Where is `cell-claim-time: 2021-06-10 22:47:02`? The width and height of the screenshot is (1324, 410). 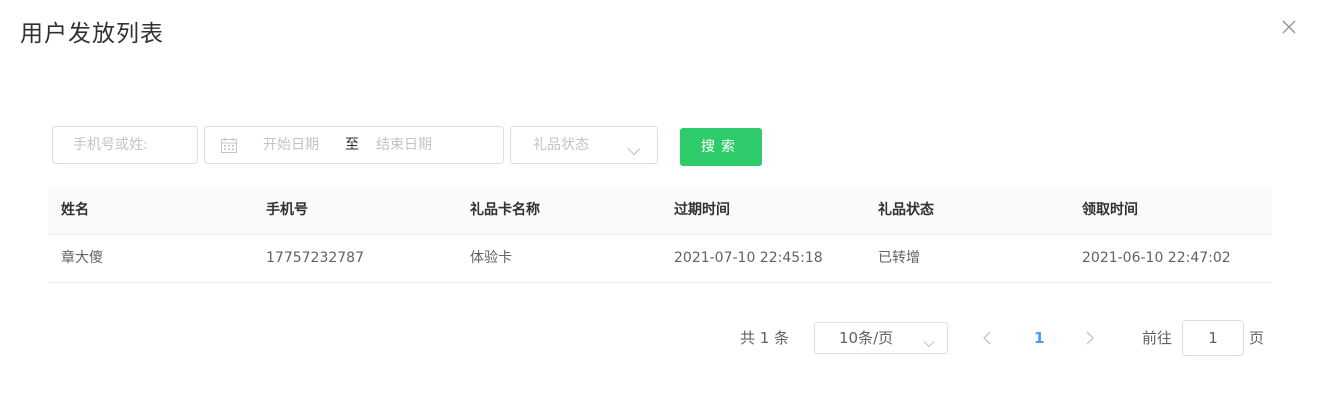 cell-claim-time: 2021-06-10 22:47:02 is located at coordinates (1156, 258).